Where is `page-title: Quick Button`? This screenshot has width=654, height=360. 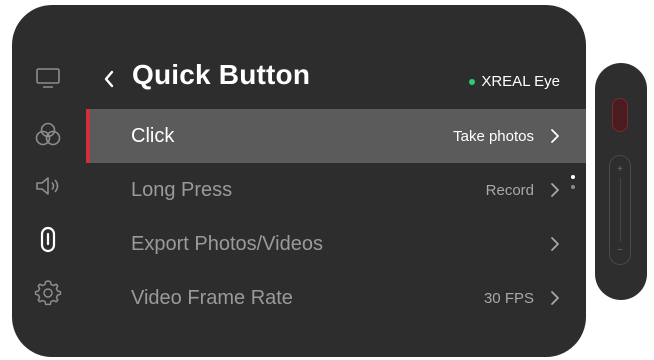
page-title: Quick Button is located at coordinates (221, 74).